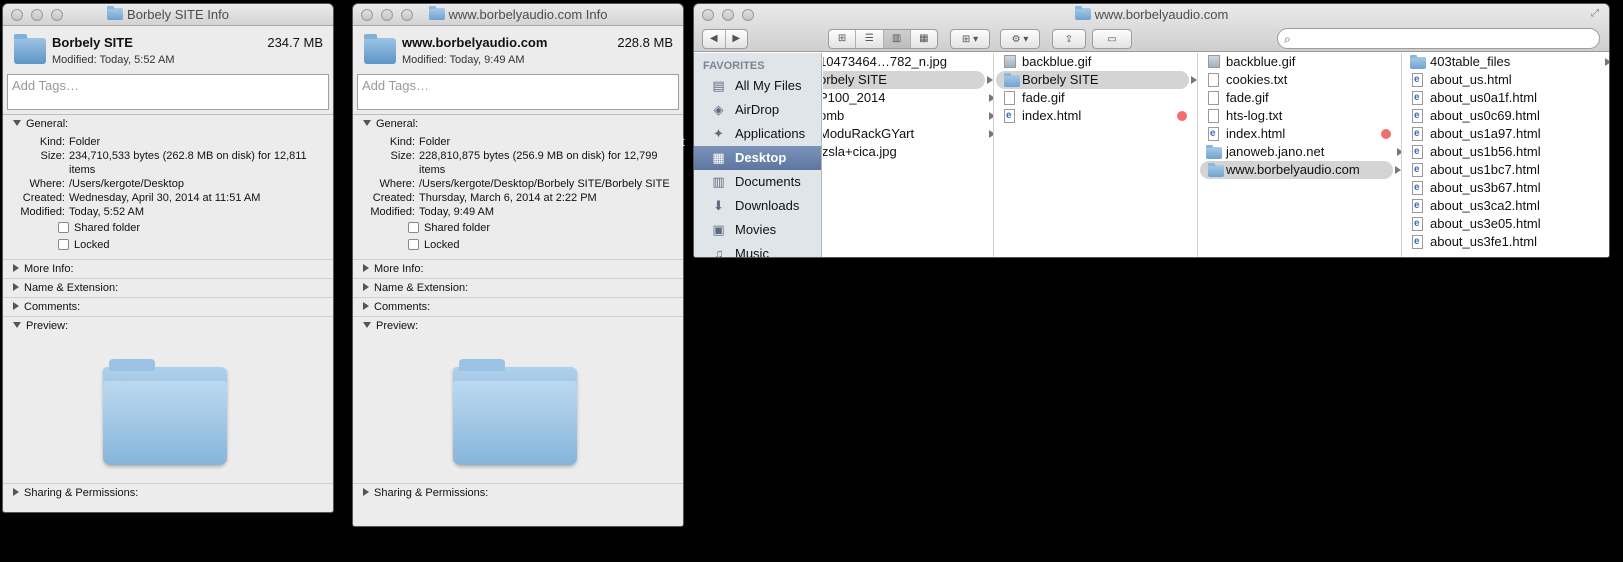  Describe the element at coordinates (1505, 170) in the screenshot. I see `list-item: about_us1bc7.html` at that location.